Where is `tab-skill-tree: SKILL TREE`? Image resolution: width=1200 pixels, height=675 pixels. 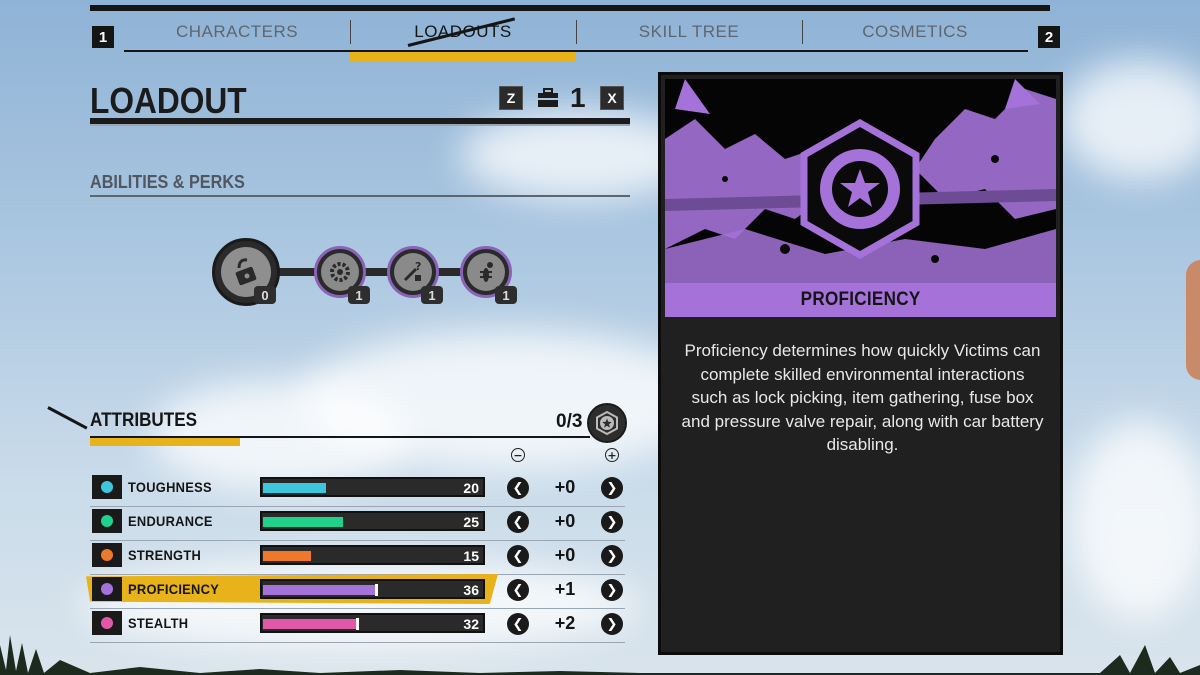
tab-skill-tree: SKILL TREE is located at coordinates (689, 34).